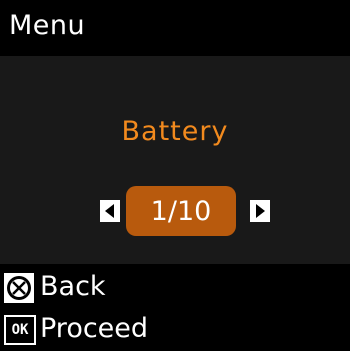  I want to click on stop-icon, so click(19, 288).